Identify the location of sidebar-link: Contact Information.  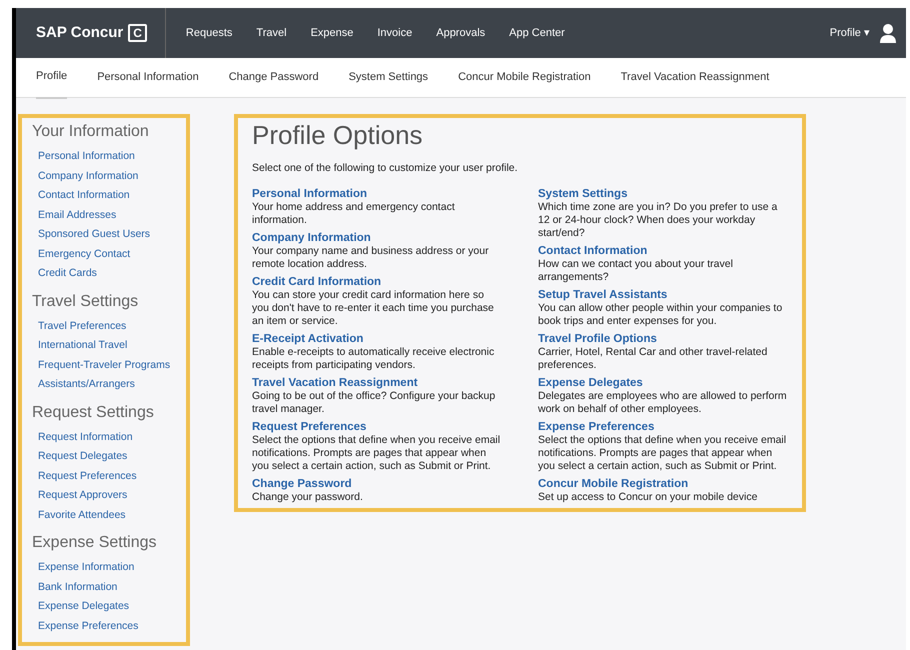
(108, 196).